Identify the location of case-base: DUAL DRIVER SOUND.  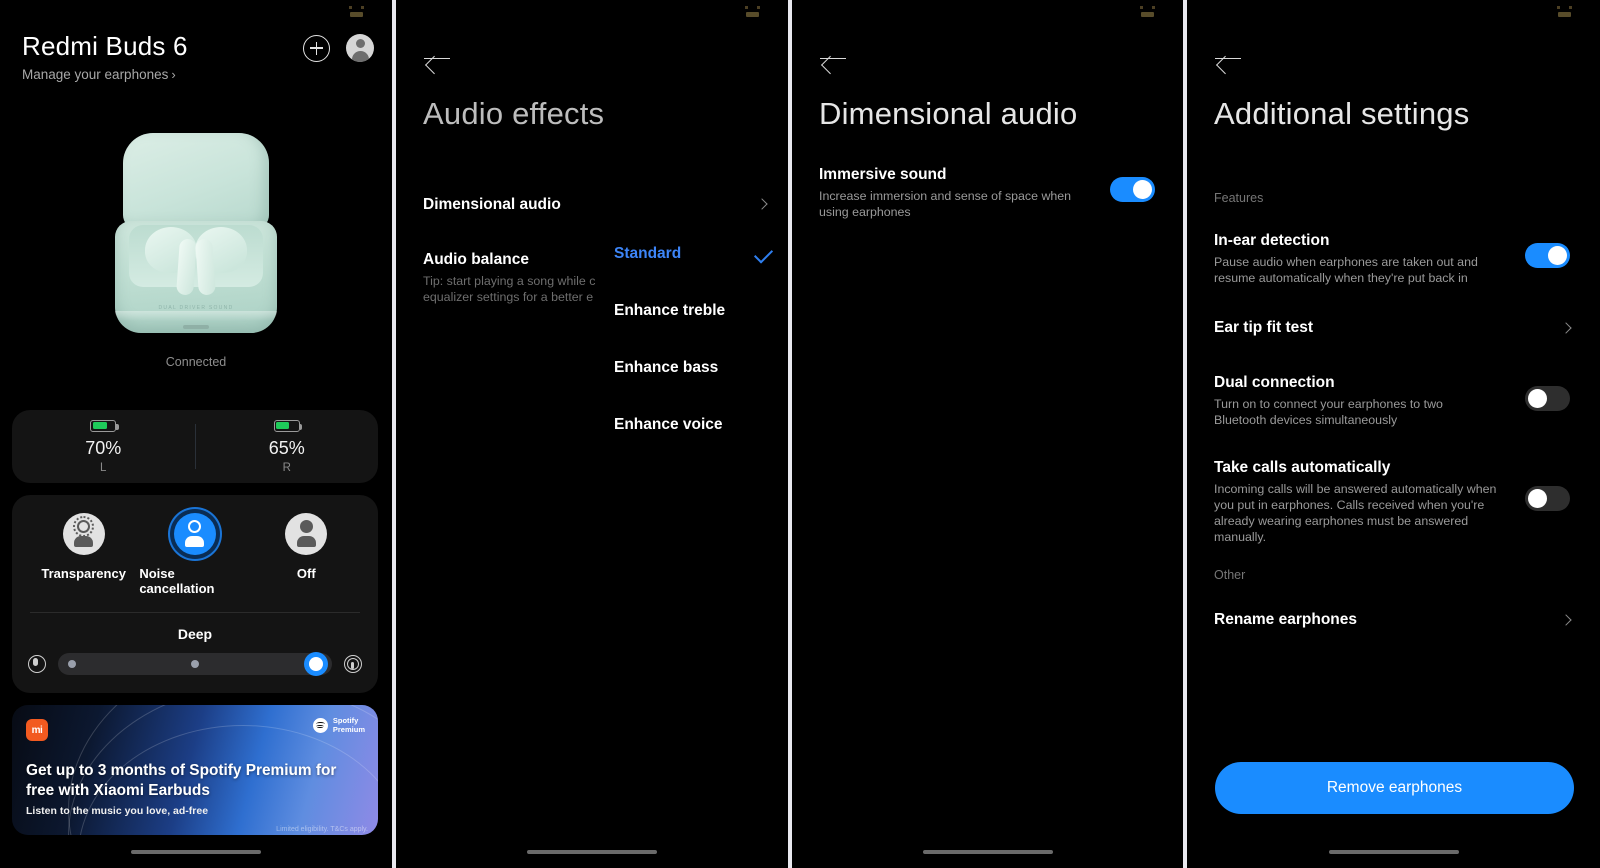
(196, 276).